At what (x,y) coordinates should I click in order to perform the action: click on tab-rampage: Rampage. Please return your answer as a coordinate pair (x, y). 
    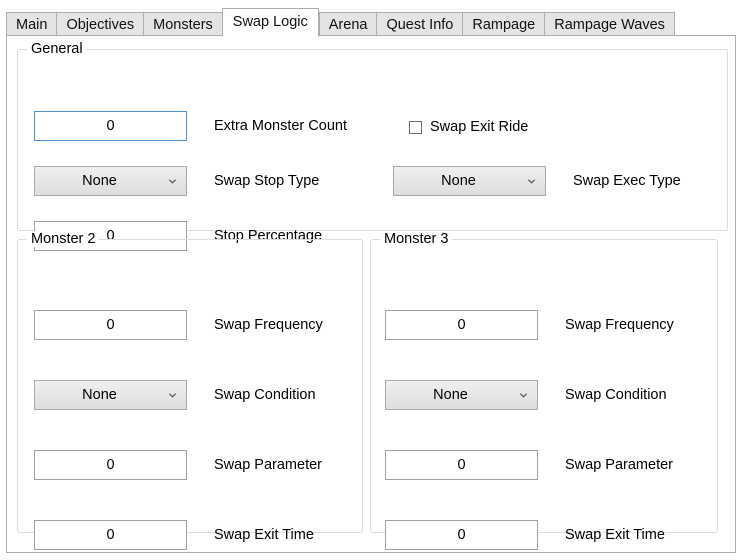
    Looking at the image, I should click on (503, 24).